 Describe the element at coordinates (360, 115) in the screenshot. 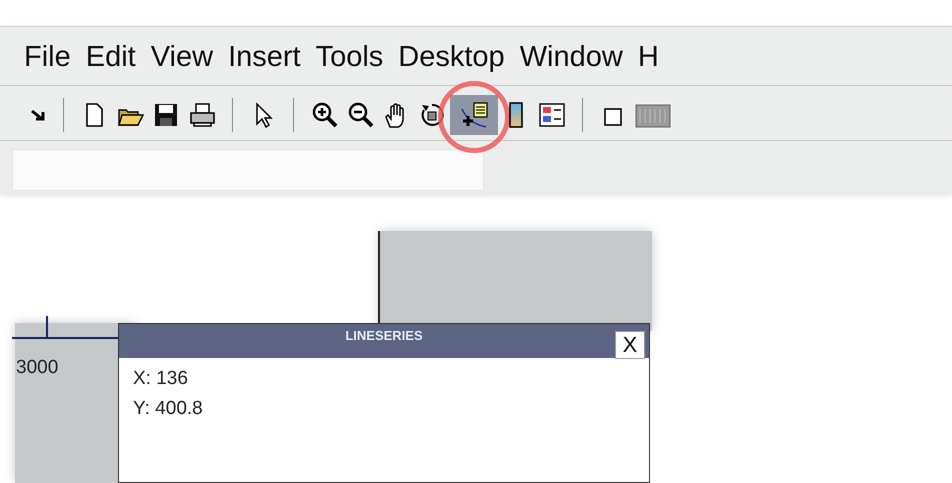

I see `zoom-out-icon` at that location.